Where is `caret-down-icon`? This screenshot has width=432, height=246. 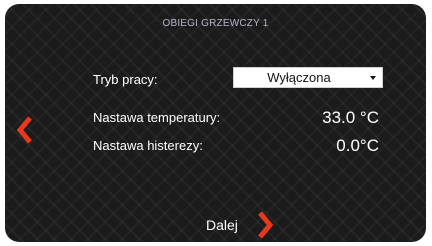 caret-down-icon is located at coordinates (373, 78).